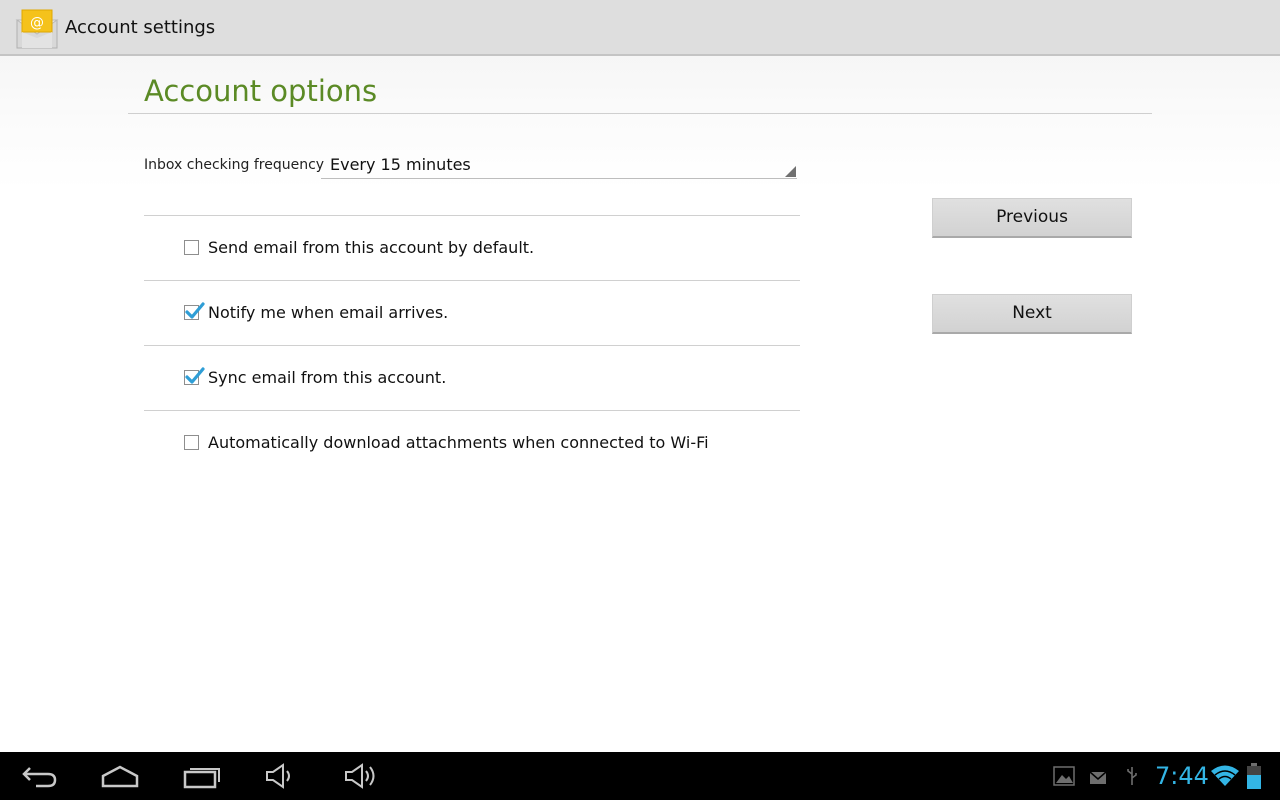 Image resolution: width=1280 pixels, height=800 pixels. What do you see at coordinates (191, 247) in the screenshot?
I see `checkbox-send-default` at bounding box center [191, 247].